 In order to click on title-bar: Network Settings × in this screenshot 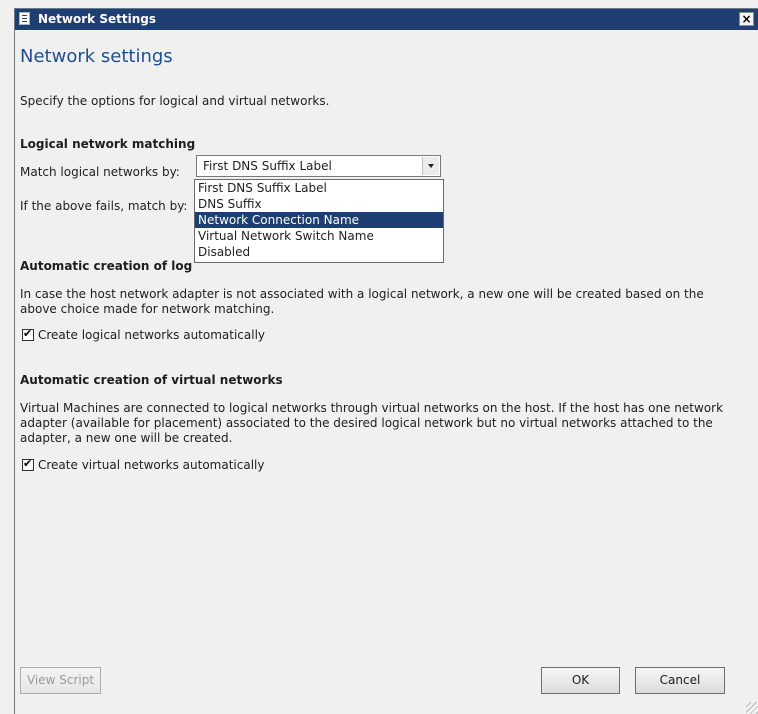, I will do `click(386, 19)`.